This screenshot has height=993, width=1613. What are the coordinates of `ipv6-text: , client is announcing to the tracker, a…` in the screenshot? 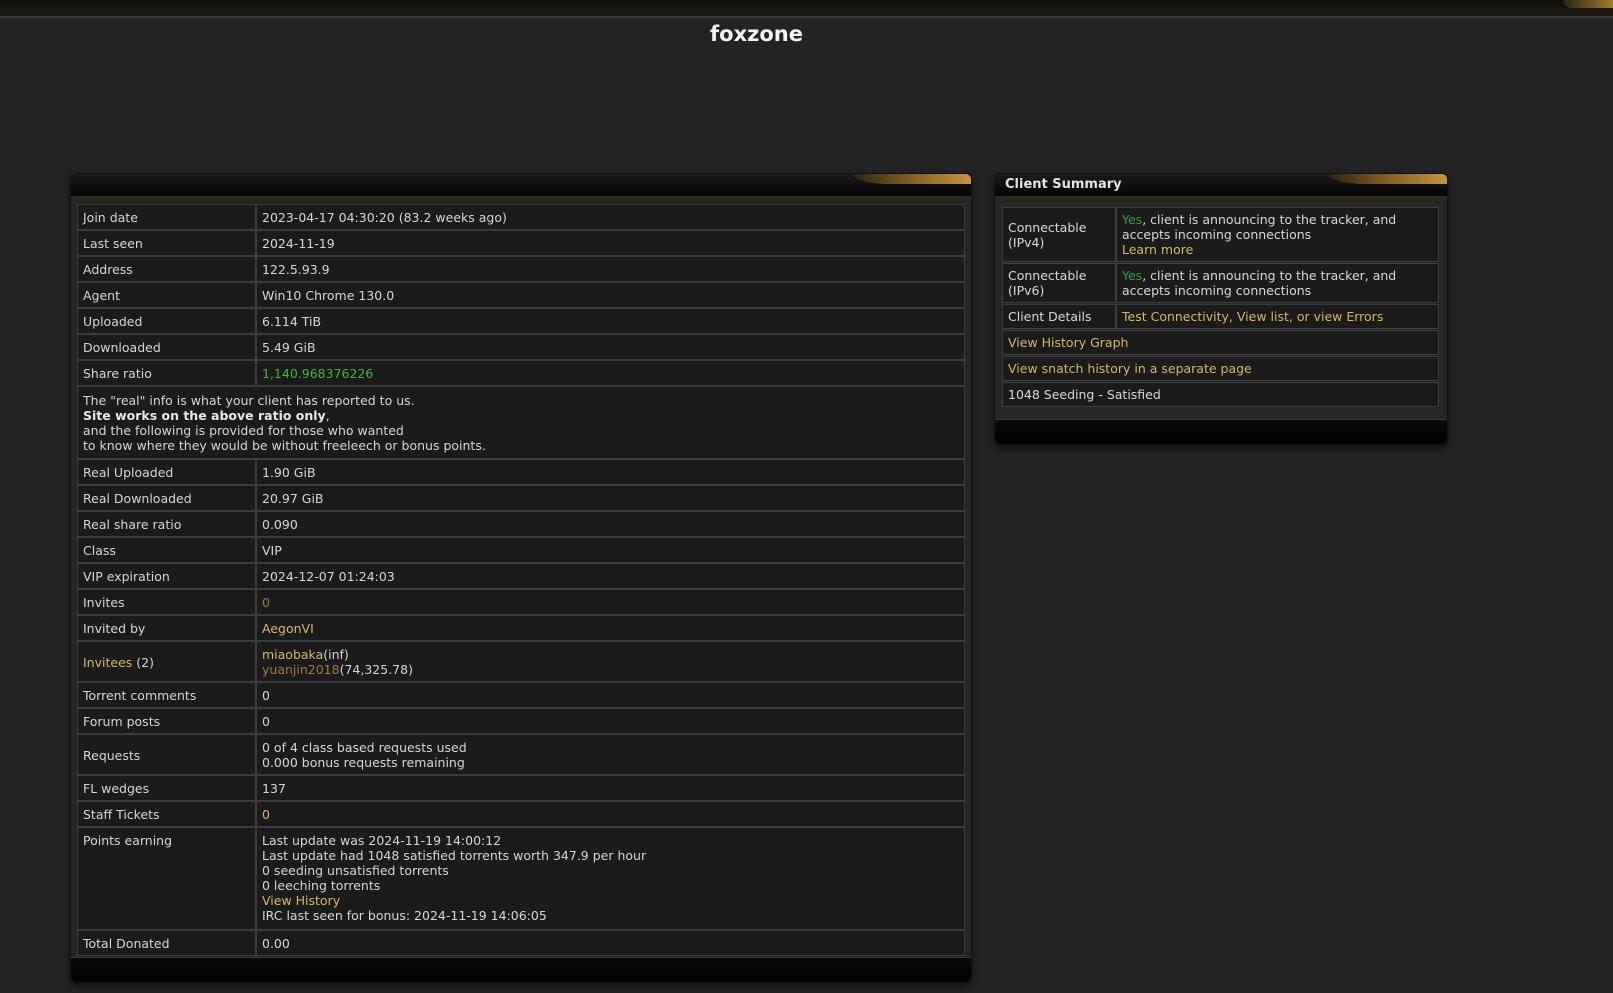 It's located at (1259, 283).